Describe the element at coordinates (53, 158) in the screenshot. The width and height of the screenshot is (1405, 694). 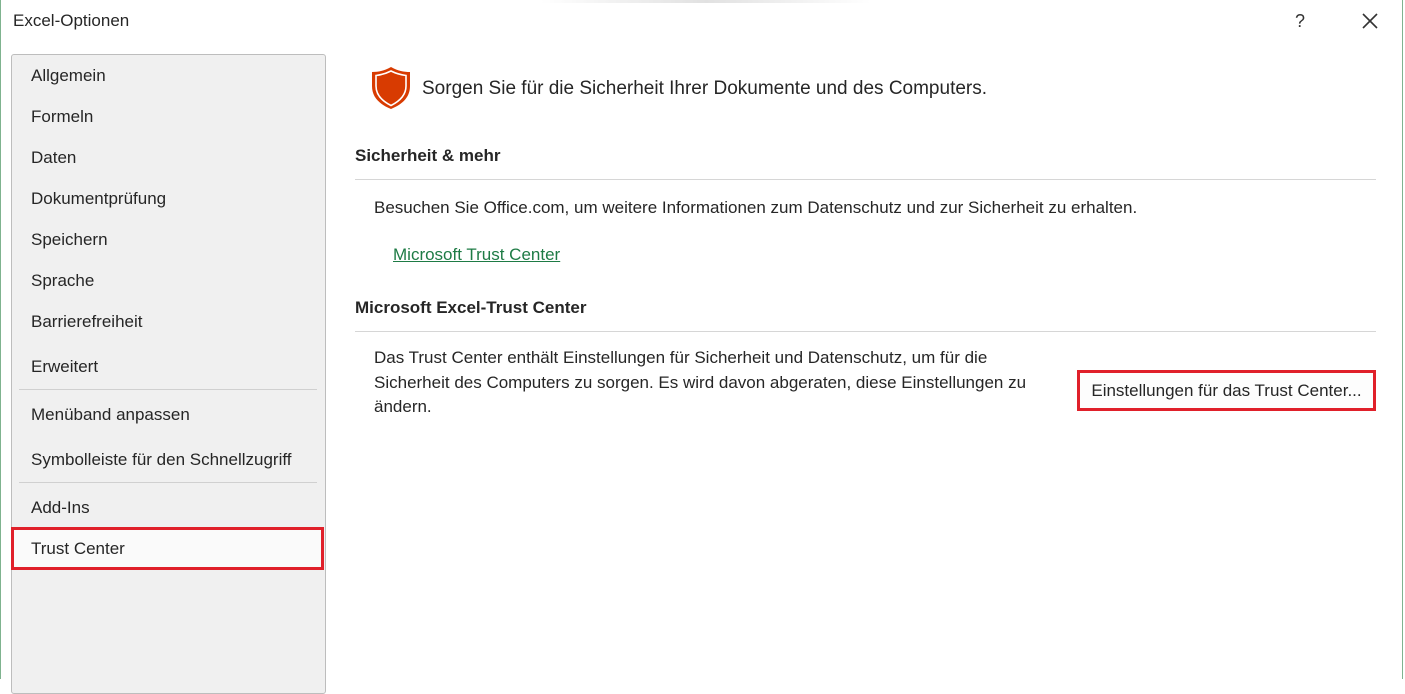
I see `sidebar-item-daten: Daten` at that location.